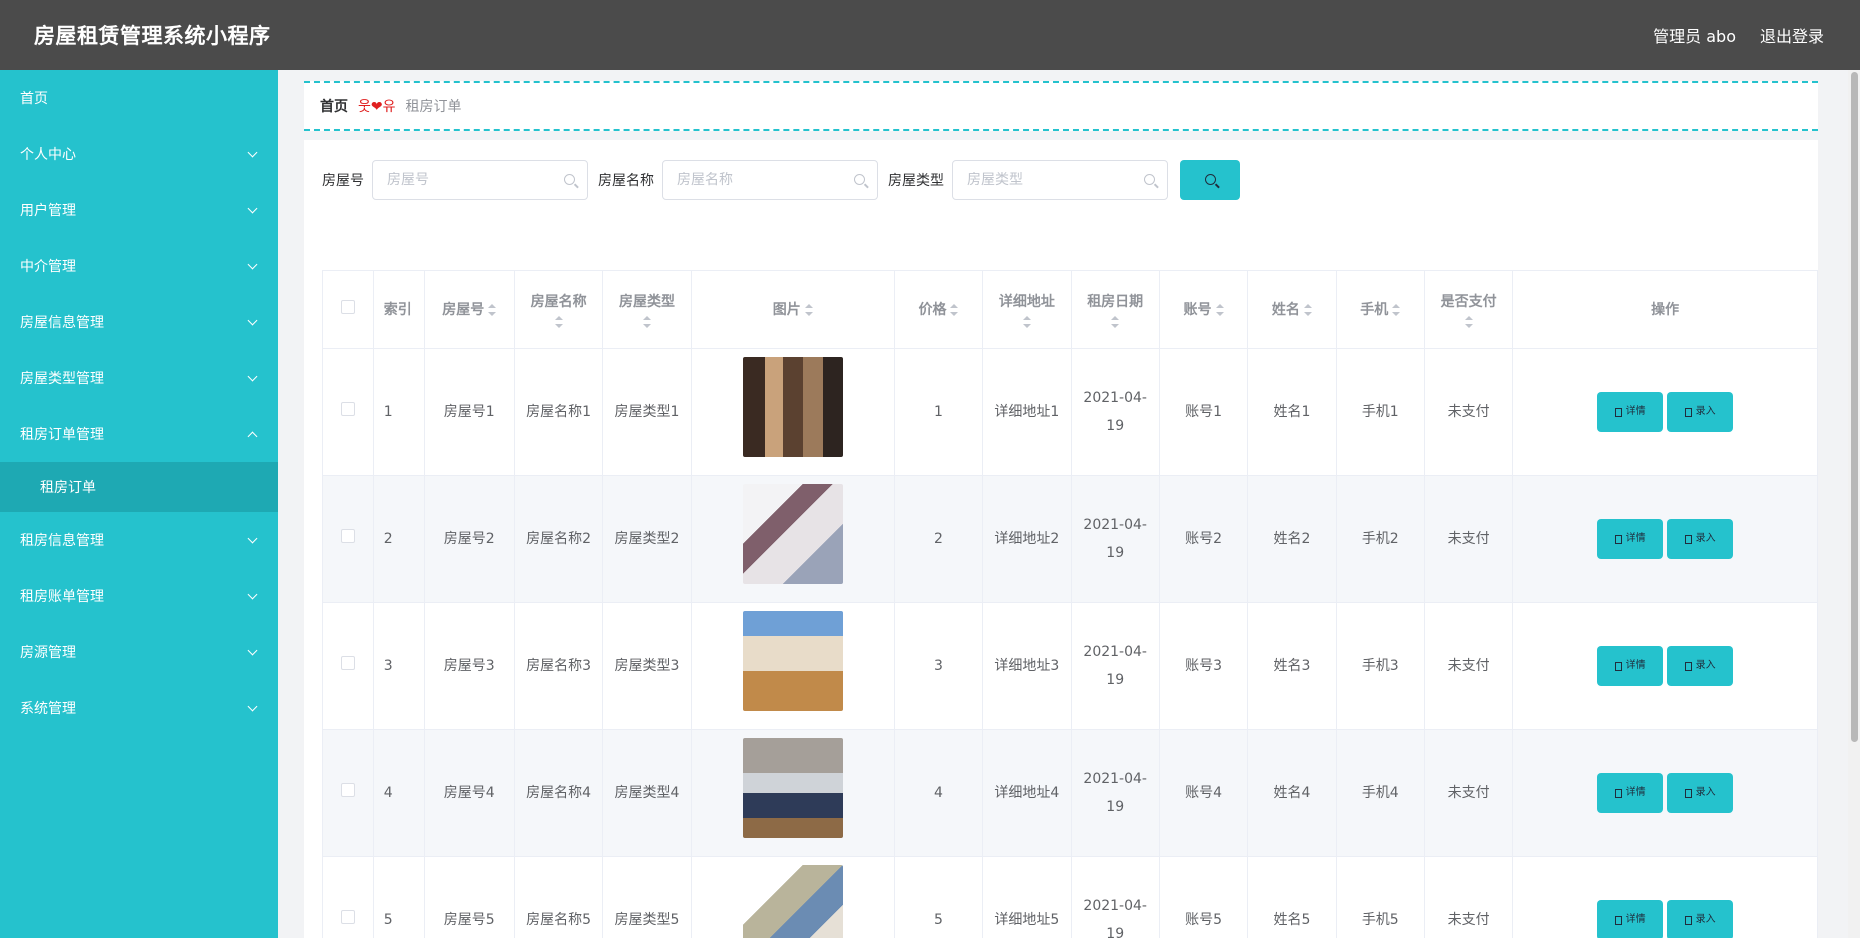 The image size is (1860, 938). I want to click on sidebar-item-system: 系统管理, so click(139, 708).